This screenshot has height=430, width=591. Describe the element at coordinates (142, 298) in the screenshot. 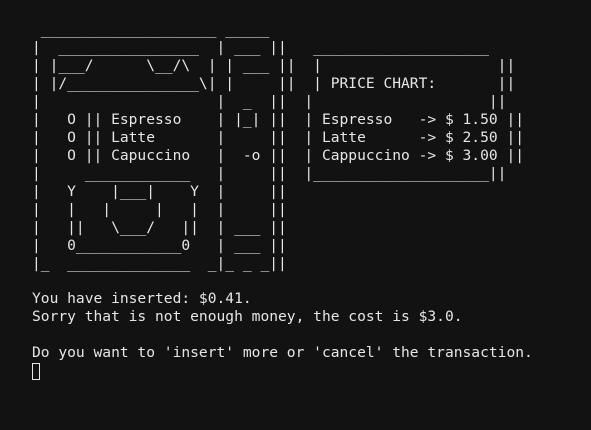

I see `inserted-amount-line: You have inserted: $0.41.` at that location.